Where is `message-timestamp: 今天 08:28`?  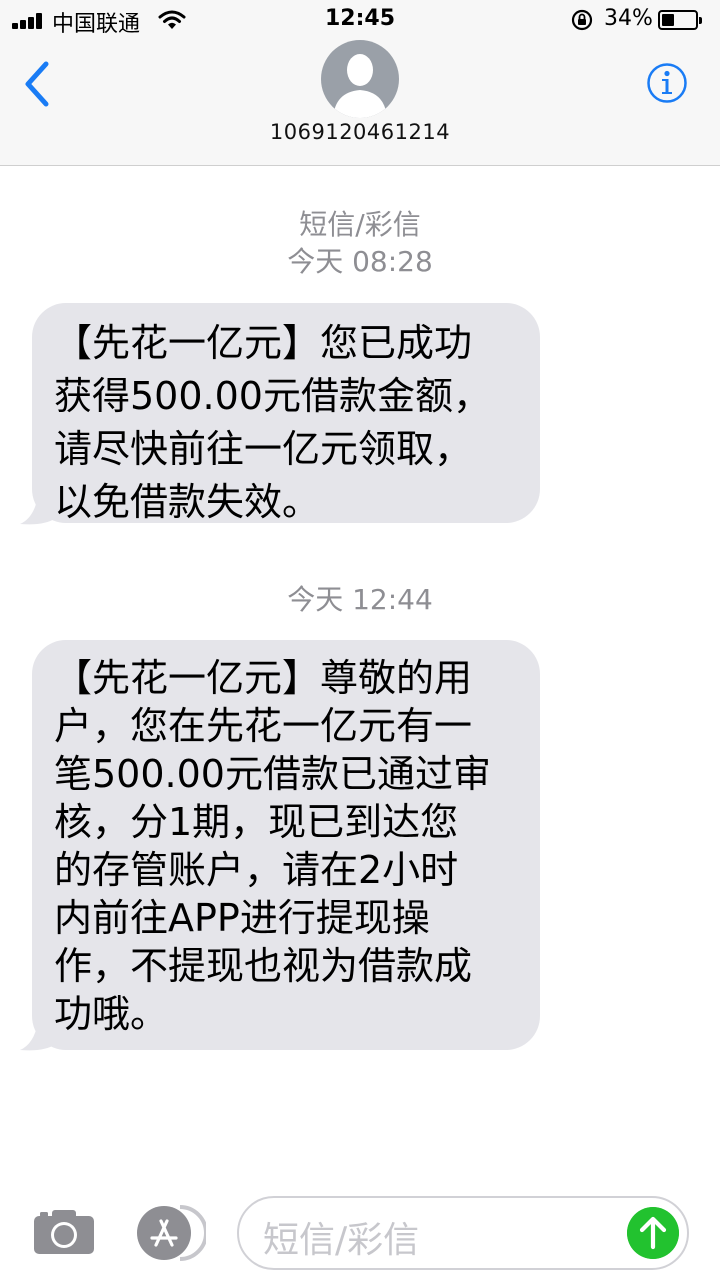
message-timestamp: 今天 08:28 is located at coordinates (360, 261).